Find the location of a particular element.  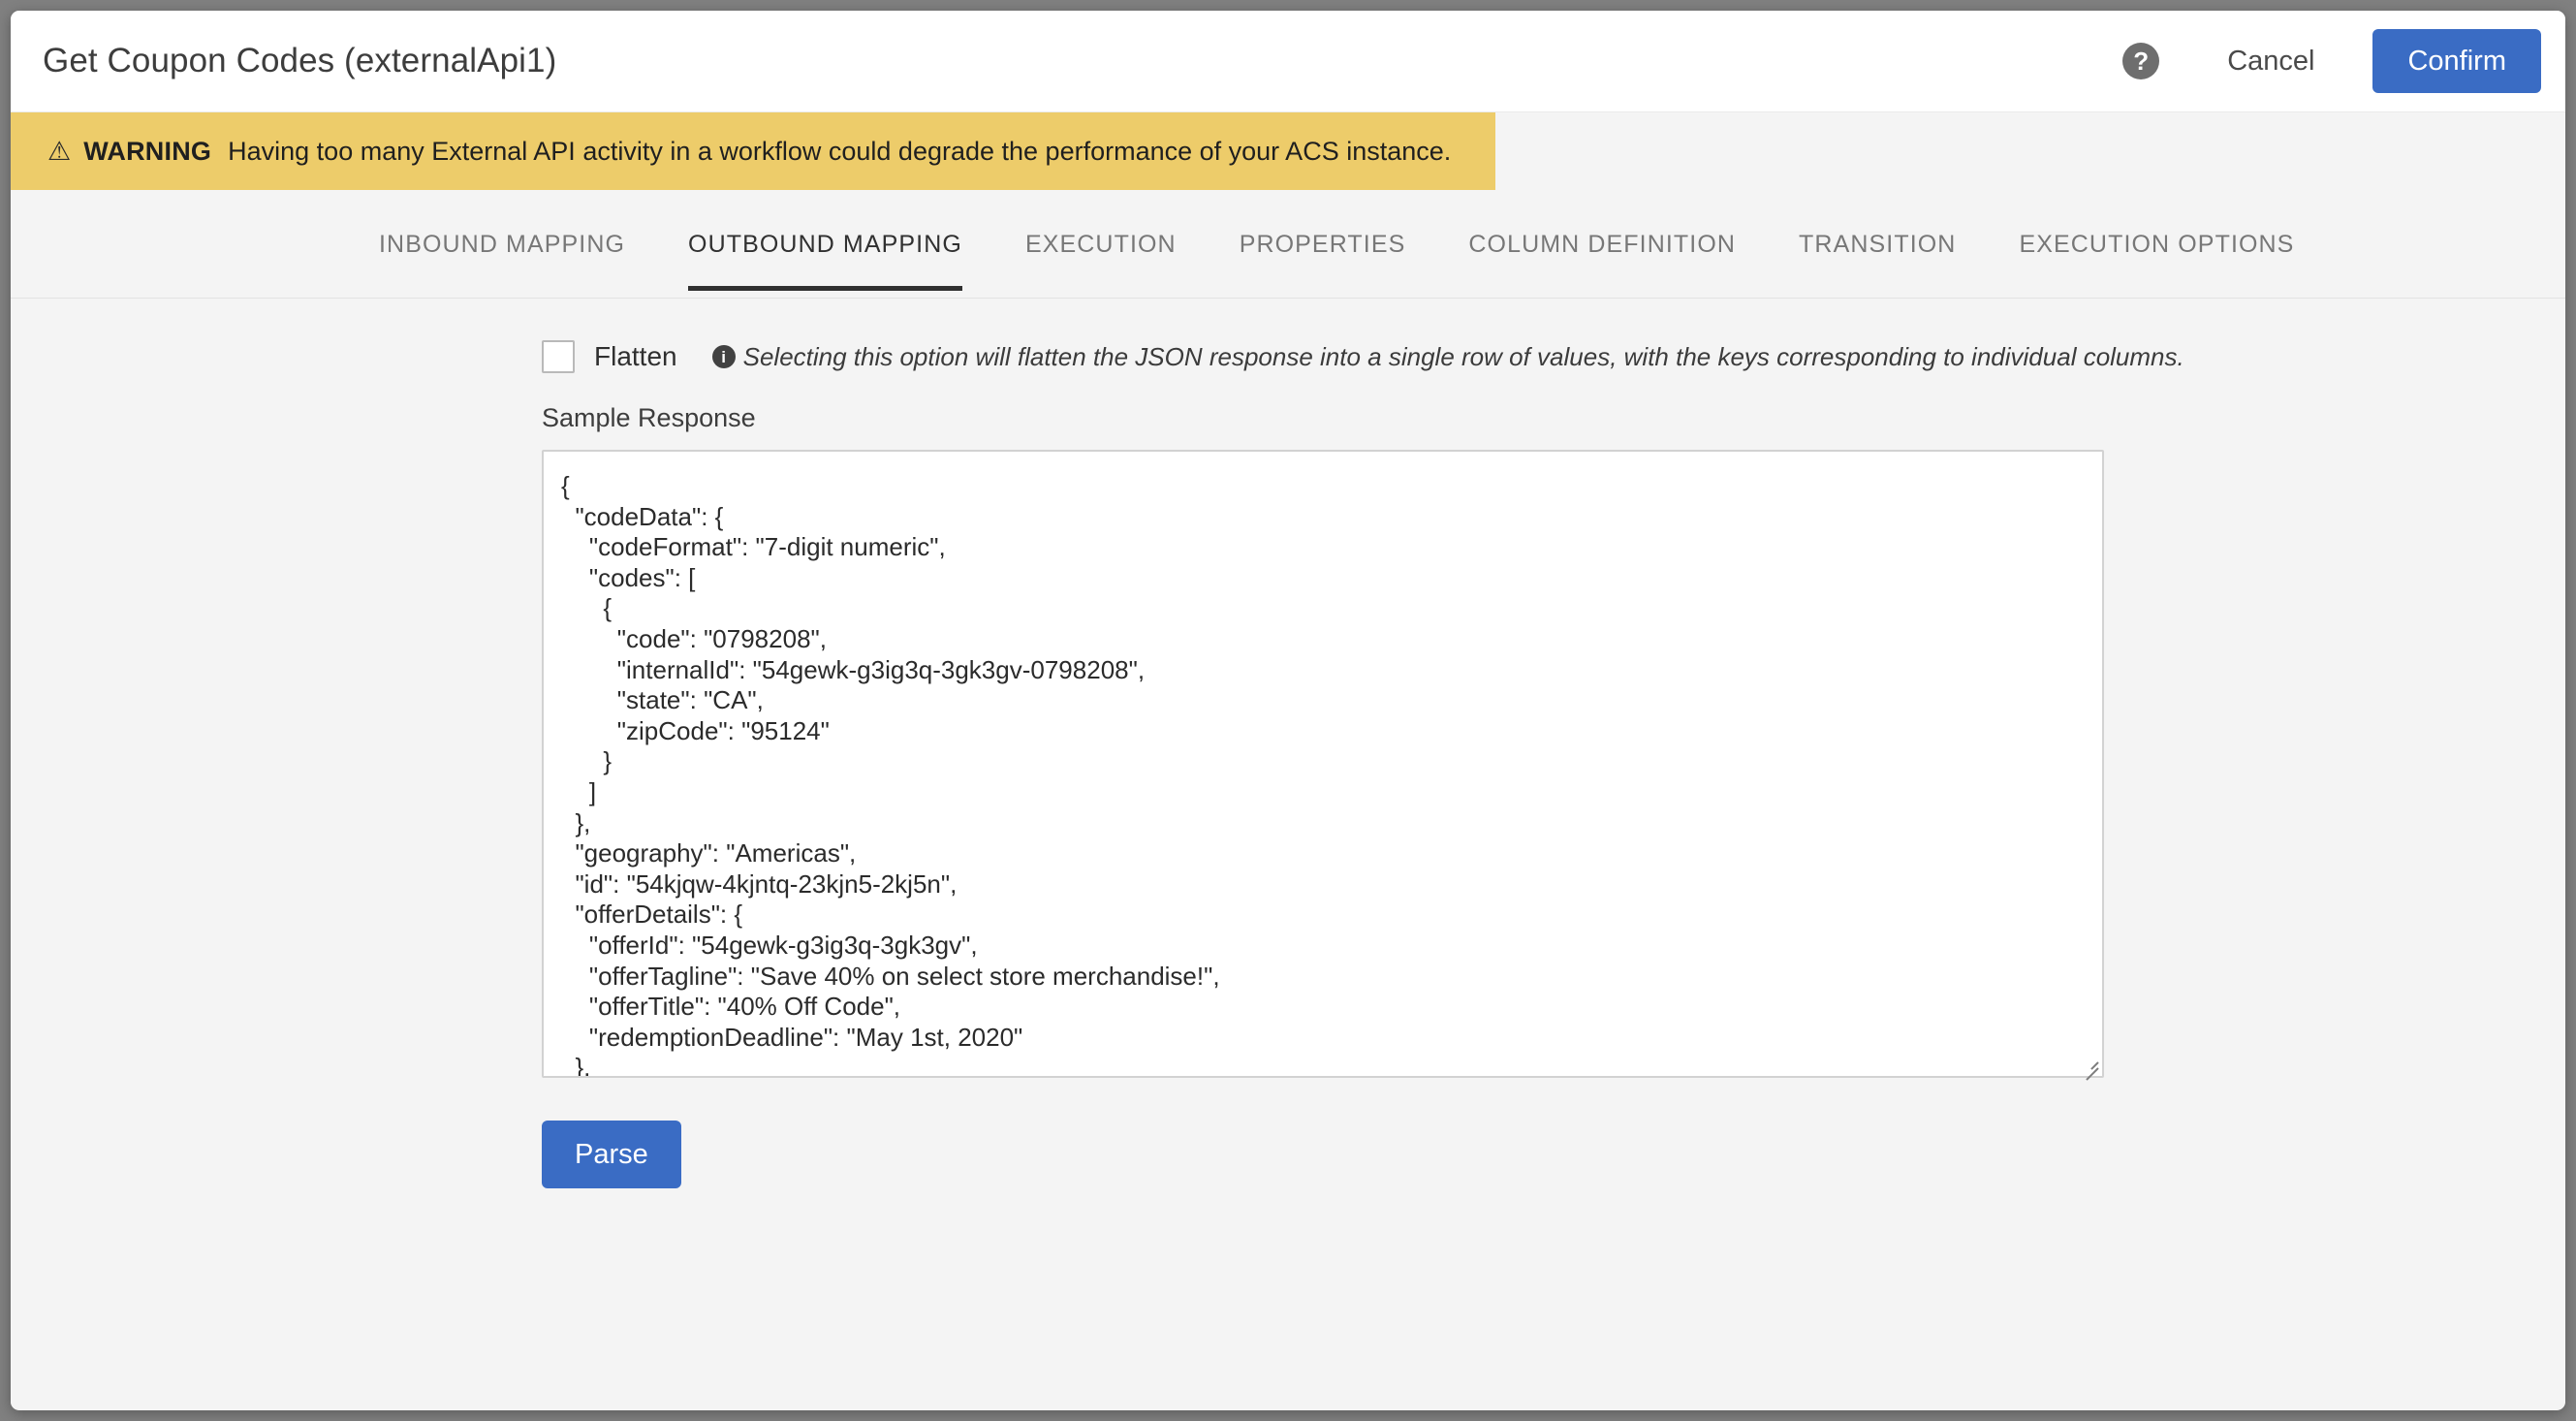

tab-execution-options: EXECUTION OPTIONS is located at coordinates (2156, 244).